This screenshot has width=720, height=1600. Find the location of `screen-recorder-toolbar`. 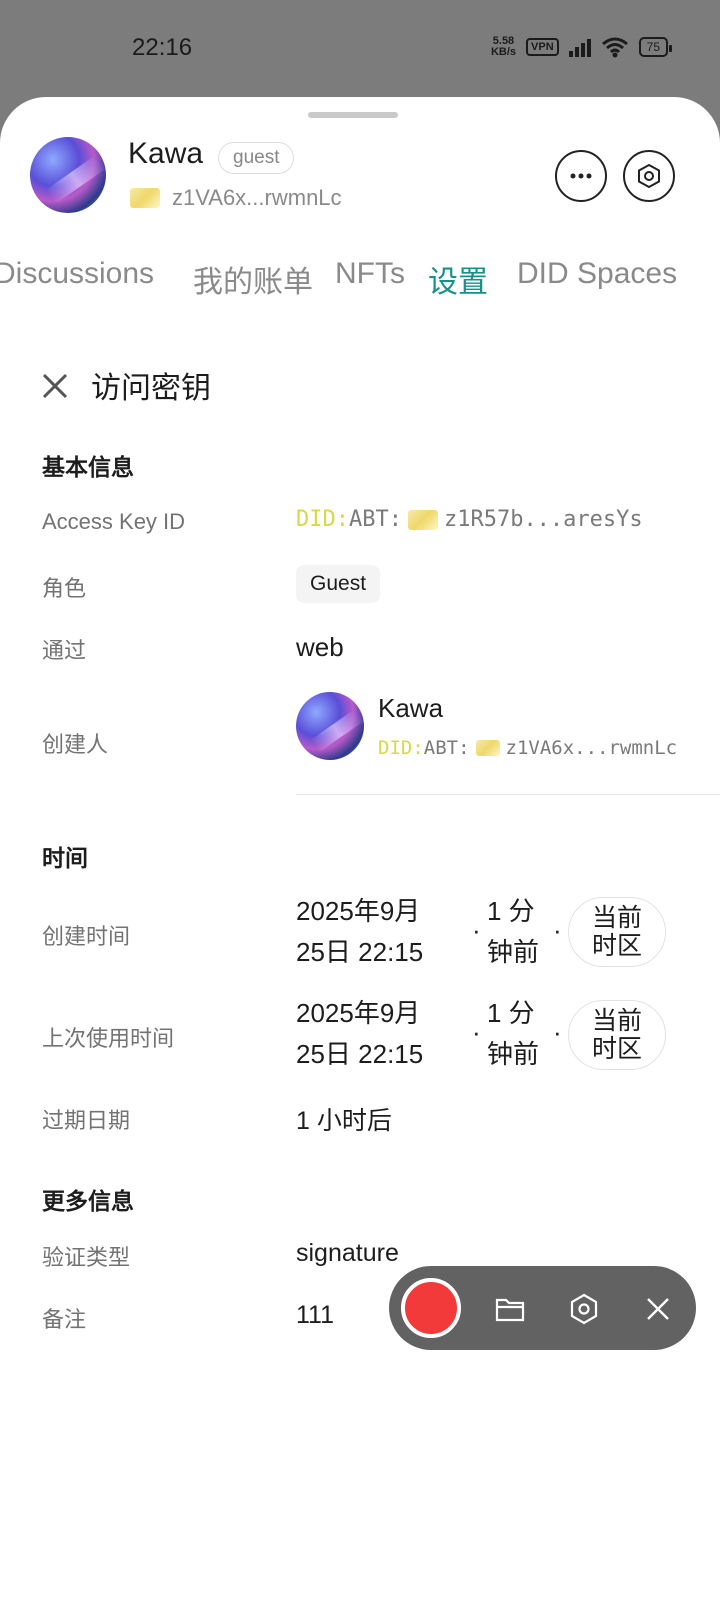

screen-recorder-toolbar is located at coordinates (542, 1308).